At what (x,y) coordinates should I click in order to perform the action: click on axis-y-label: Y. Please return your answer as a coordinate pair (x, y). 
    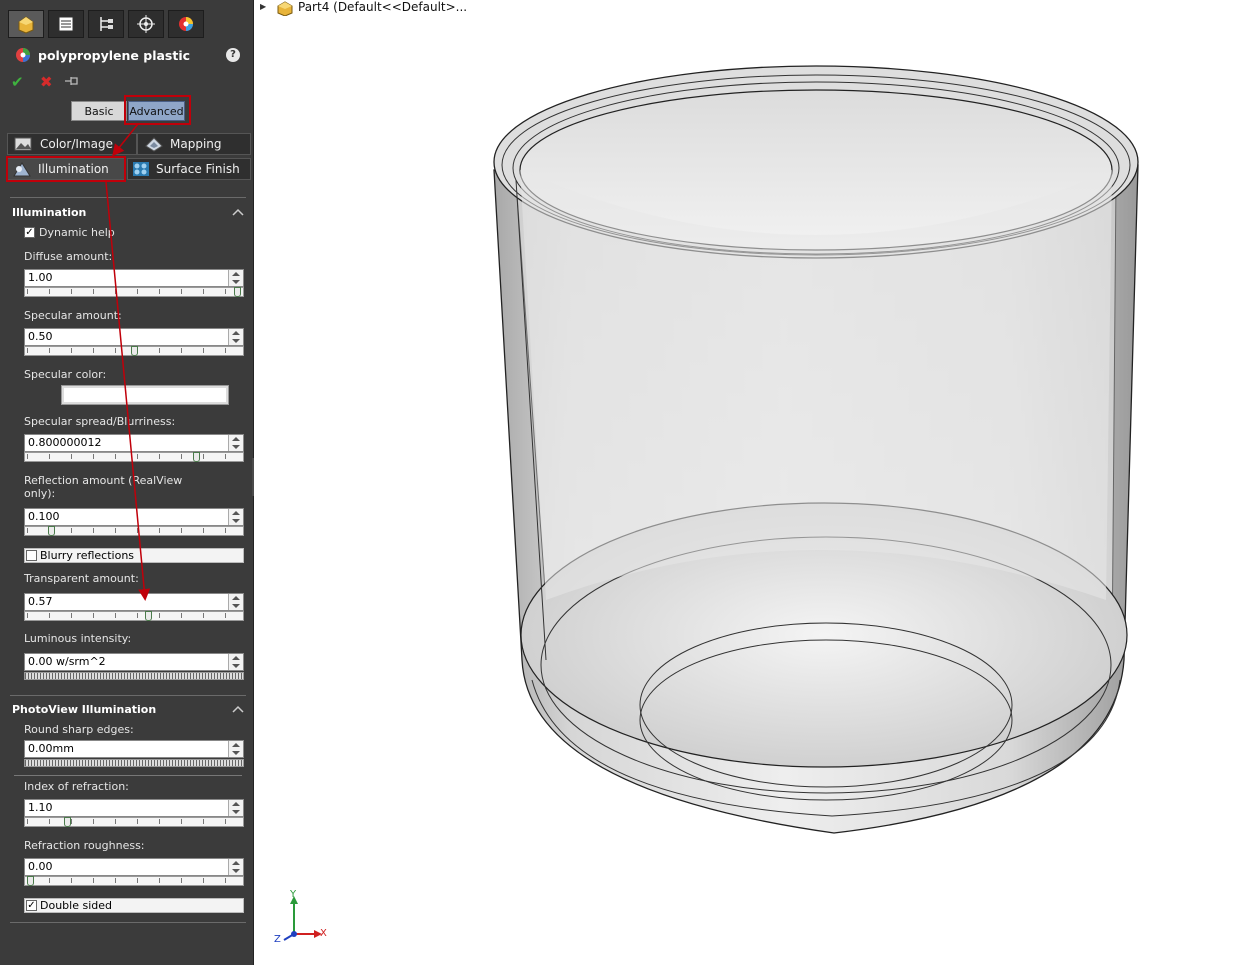
    Looking at the image, I should click on (293, 894).